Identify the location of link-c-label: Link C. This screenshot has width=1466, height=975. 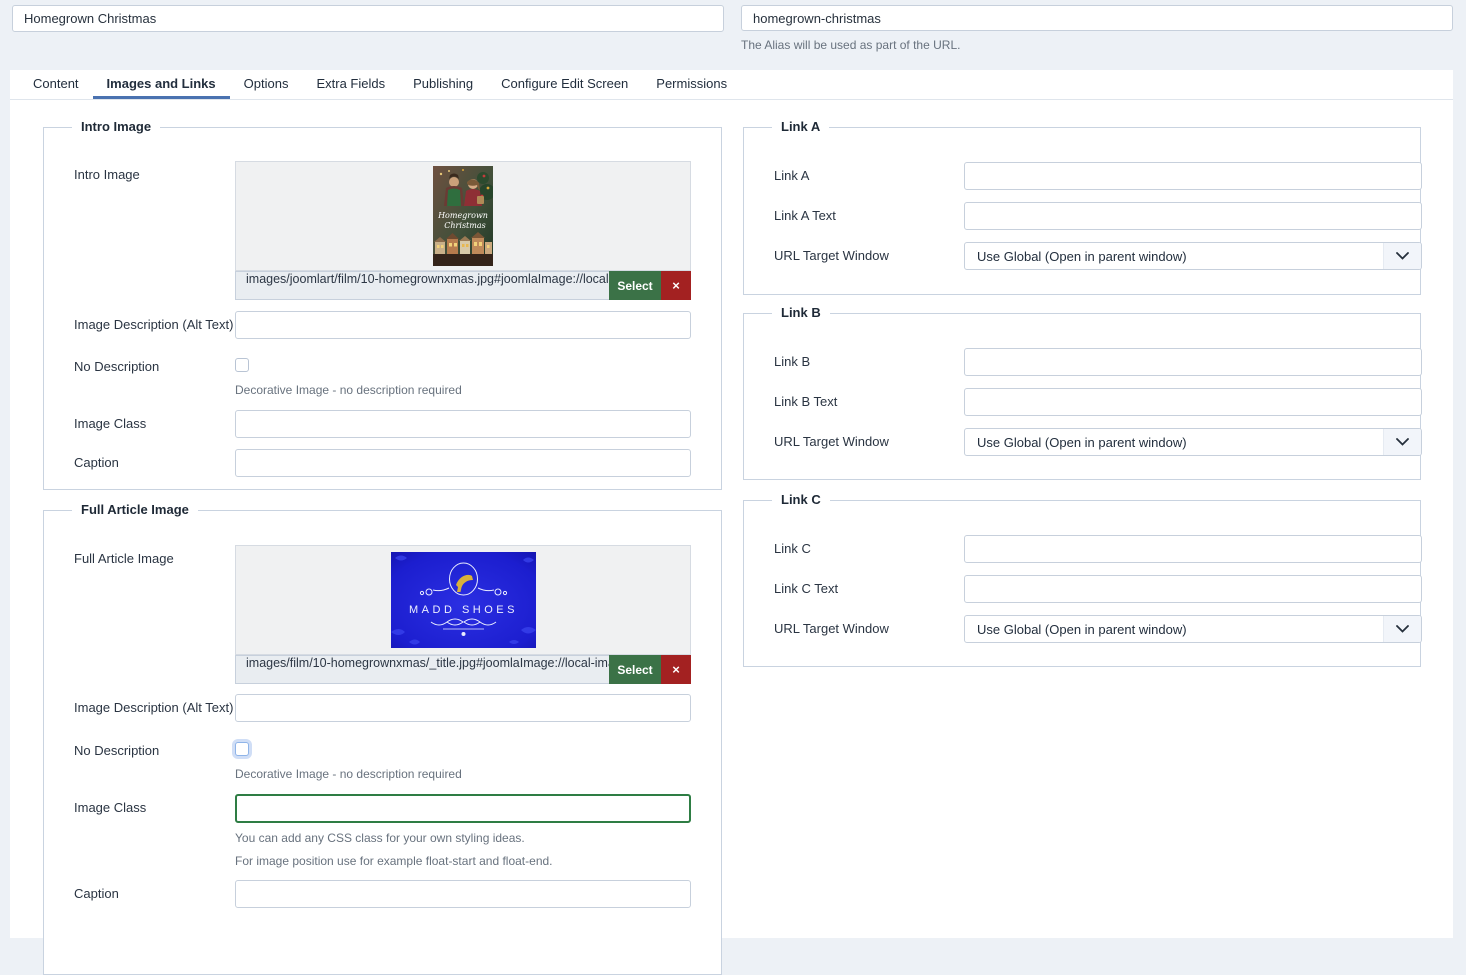
(792, 548).